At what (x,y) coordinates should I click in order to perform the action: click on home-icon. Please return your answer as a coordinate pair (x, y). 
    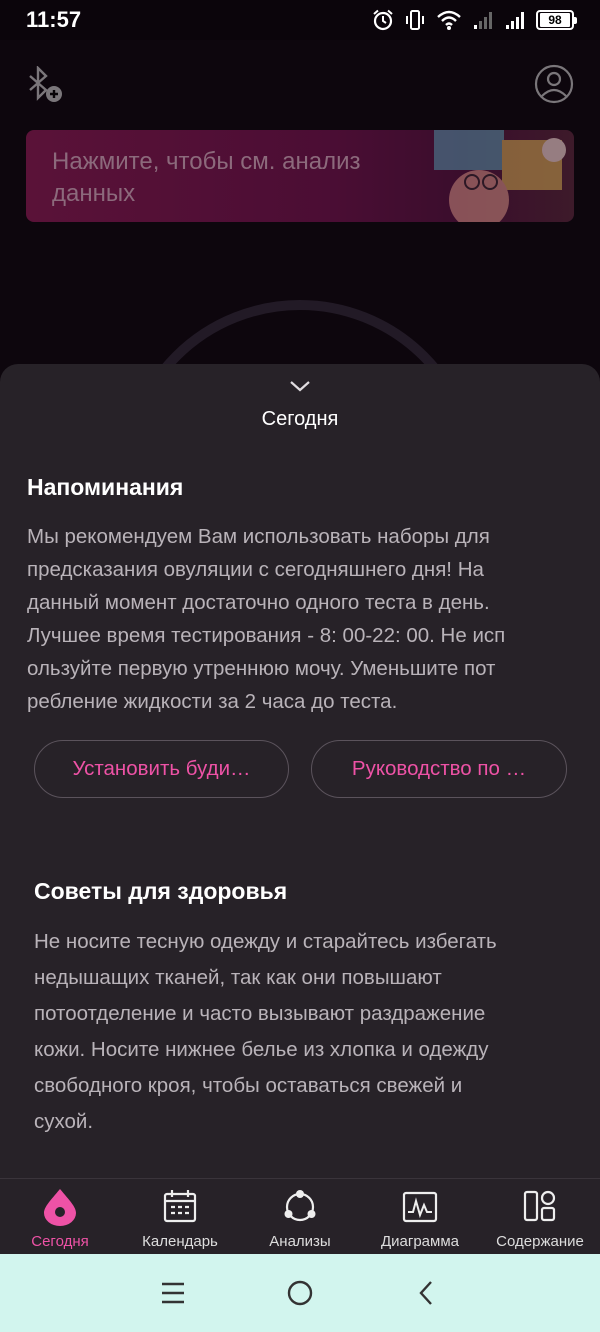
    Looking at the image, I should click on (300, 1293).